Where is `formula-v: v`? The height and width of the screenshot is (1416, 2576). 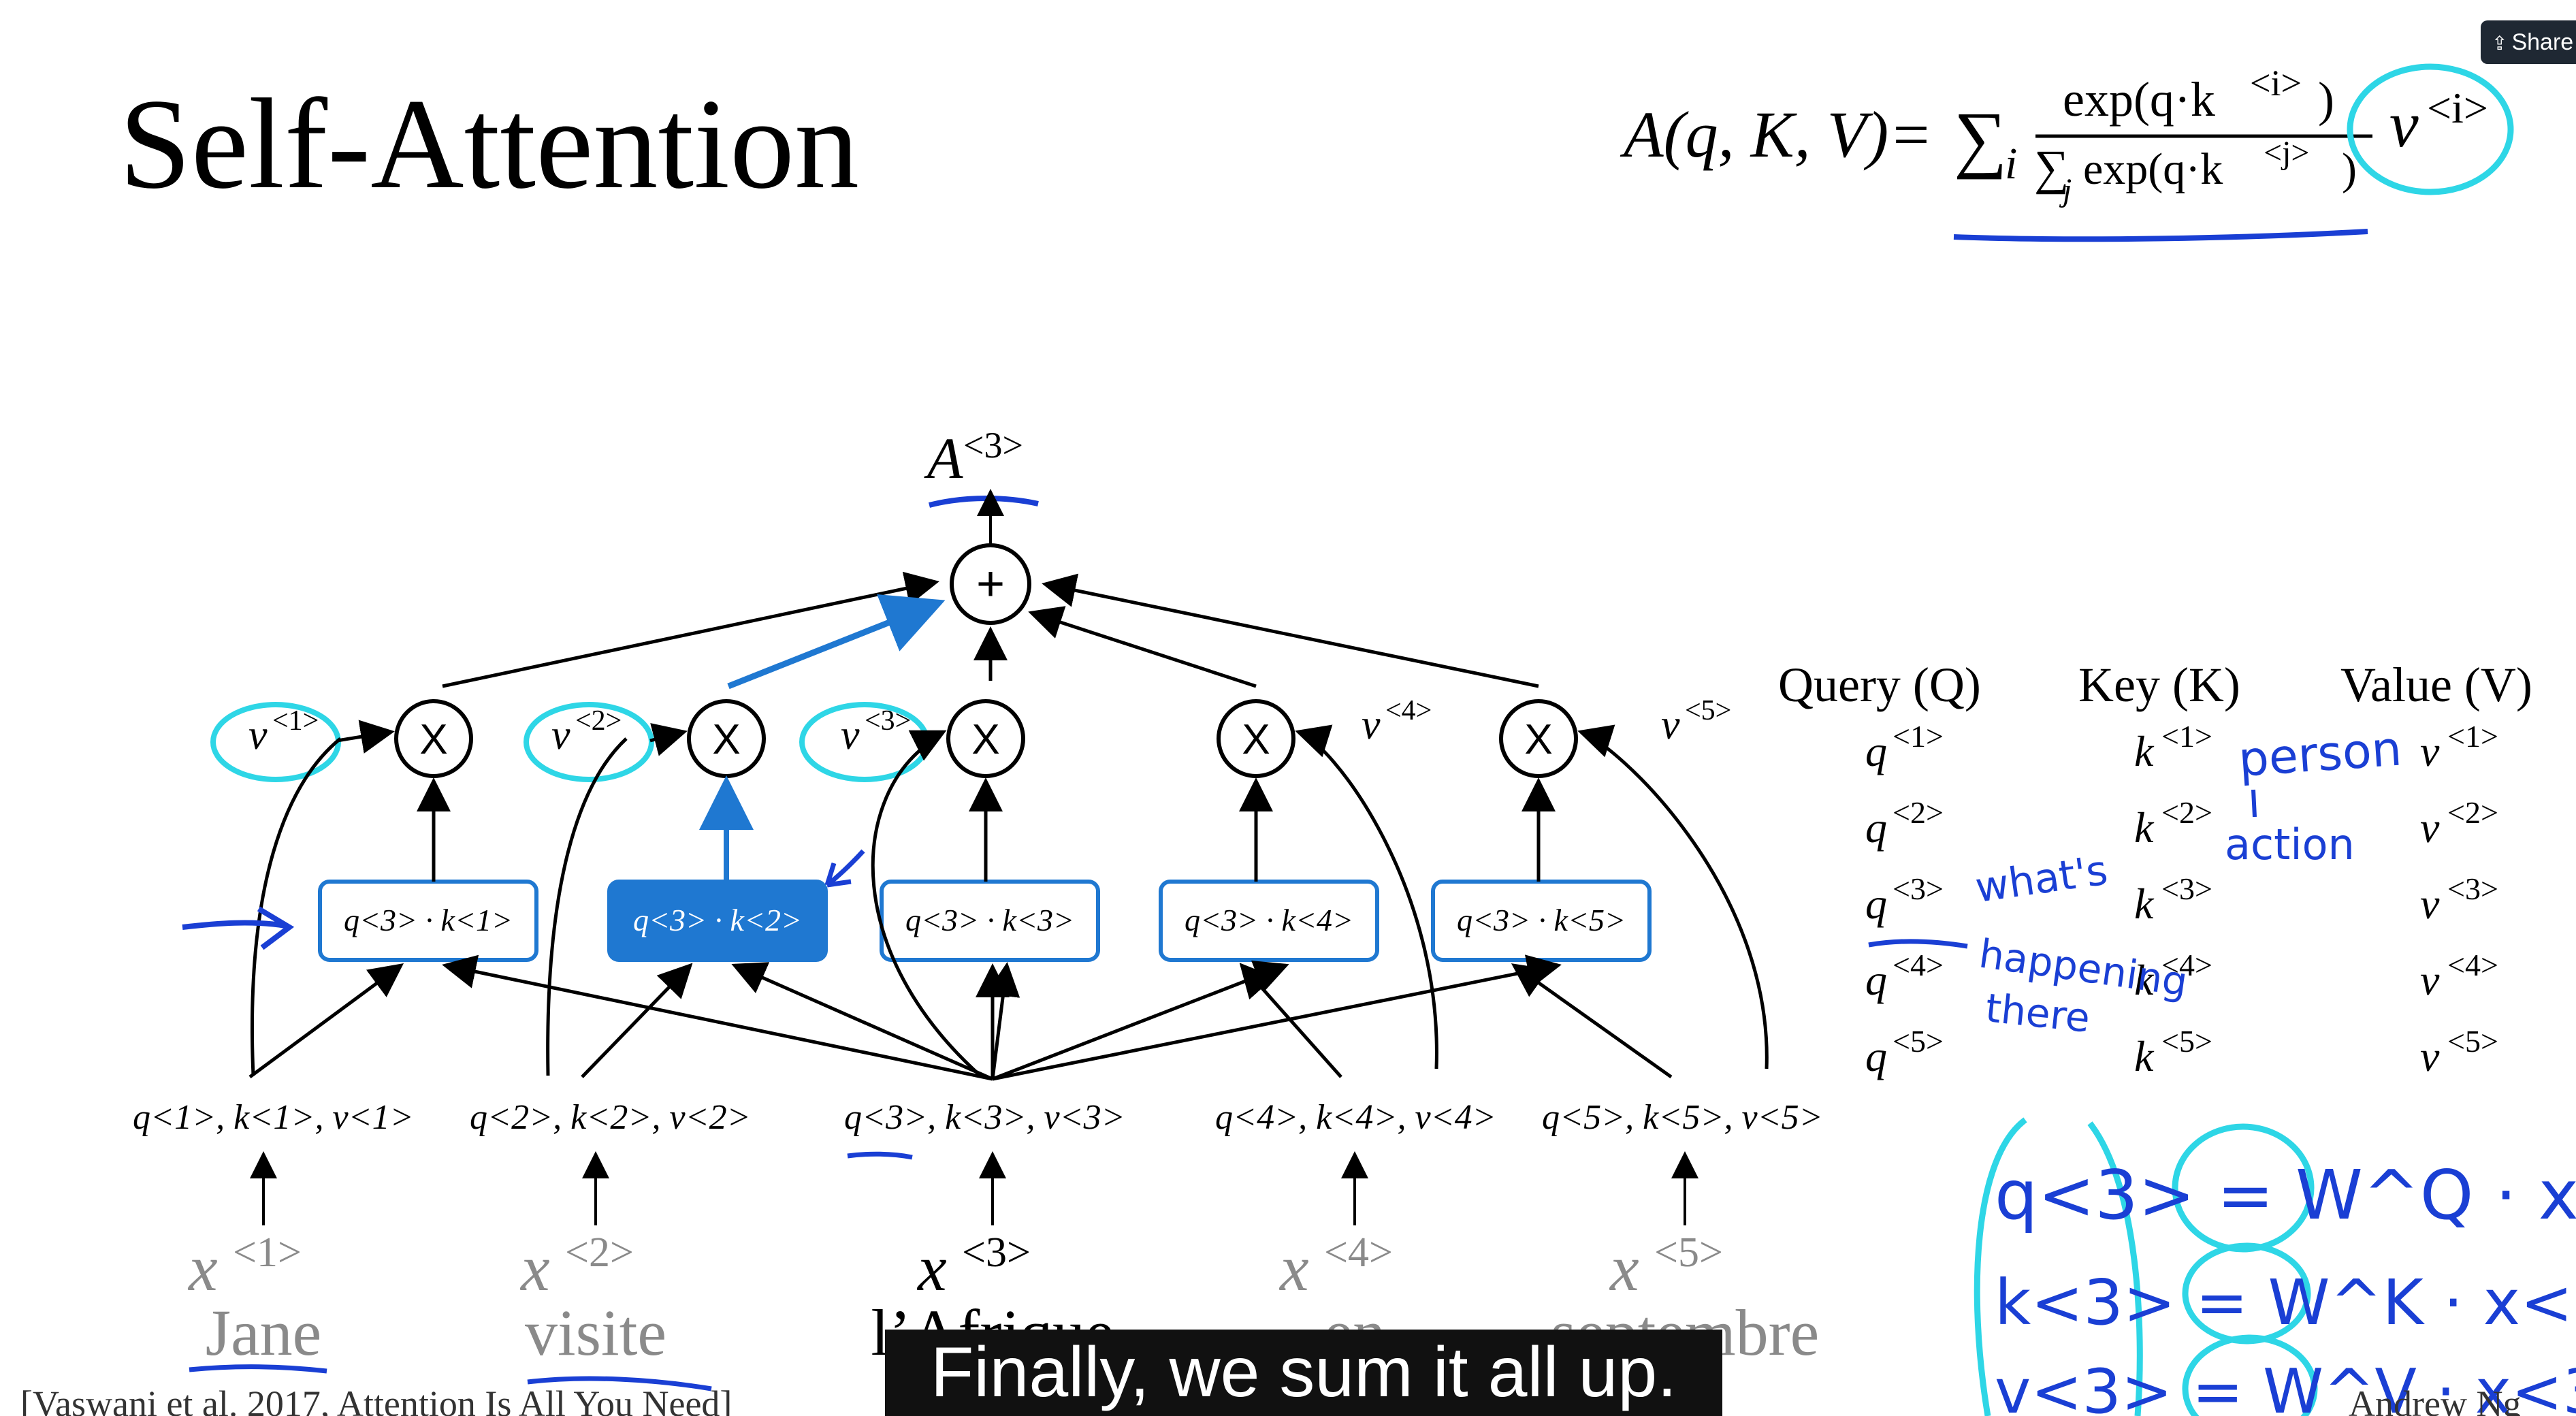
formula-v: v is located at coordinates (2404, 124).